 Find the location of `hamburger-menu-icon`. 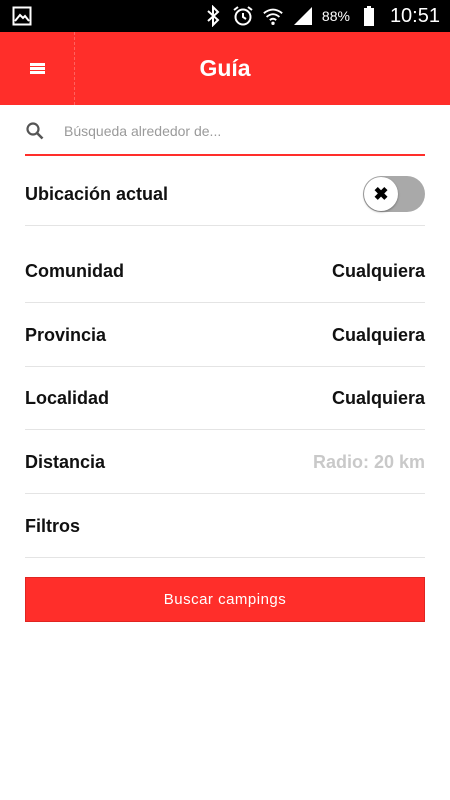

hamburger-menu-icon is located at coordinates (37, 69).